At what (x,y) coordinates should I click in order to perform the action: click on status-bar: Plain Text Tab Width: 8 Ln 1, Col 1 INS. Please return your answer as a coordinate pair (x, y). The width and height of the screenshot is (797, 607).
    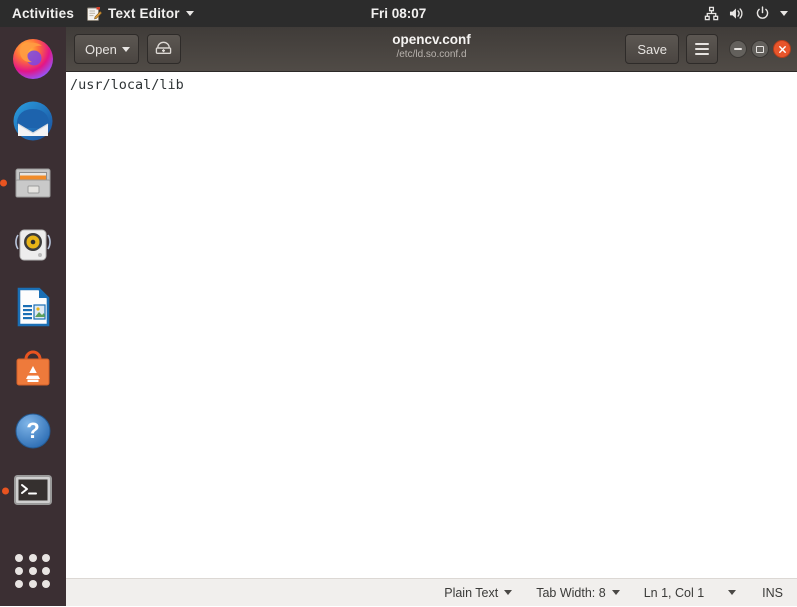
    Looking at the image, I should click on (431, 592).